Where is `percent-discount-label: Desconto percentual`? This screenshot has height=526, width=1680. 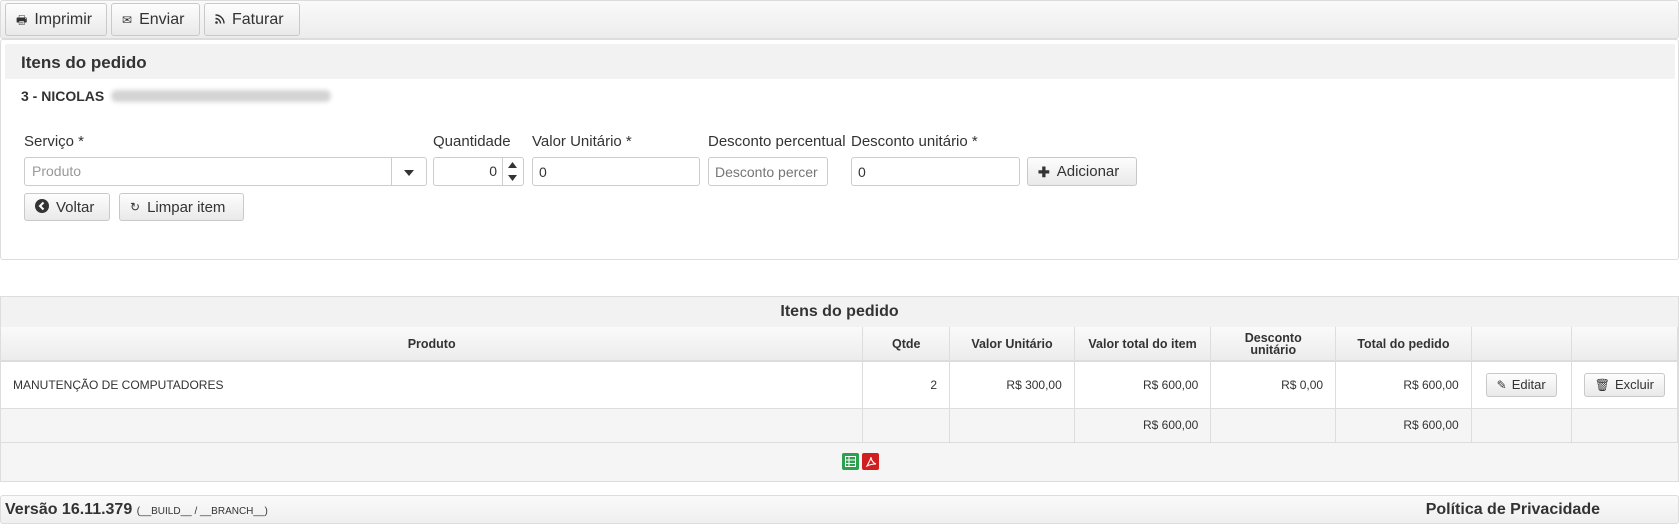 percent-discount-label: Desconto percentual is located at coordinates (777, 141).